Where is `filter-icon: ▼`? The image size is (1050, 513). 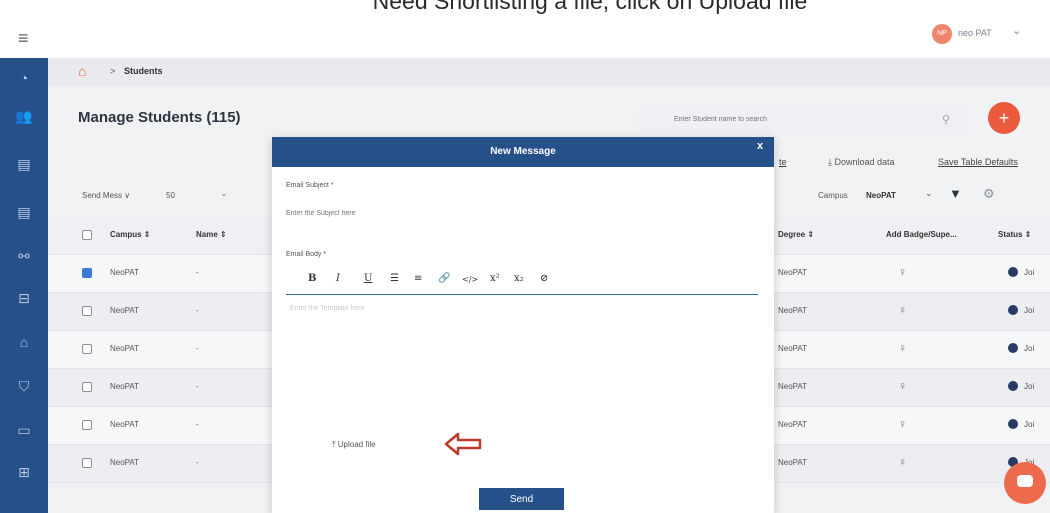 filter-icon: ▼ is located at coordinates (955, 193).